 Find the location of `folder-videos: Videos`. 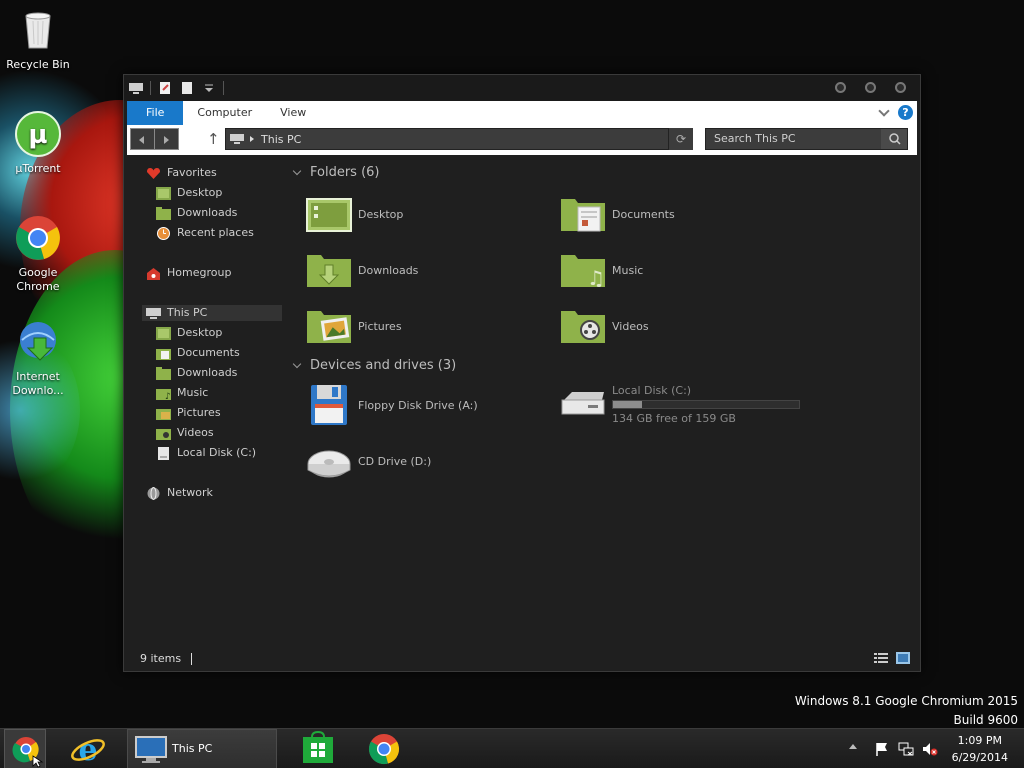

folder-videos: Videos is located at coordinates (604, 326).